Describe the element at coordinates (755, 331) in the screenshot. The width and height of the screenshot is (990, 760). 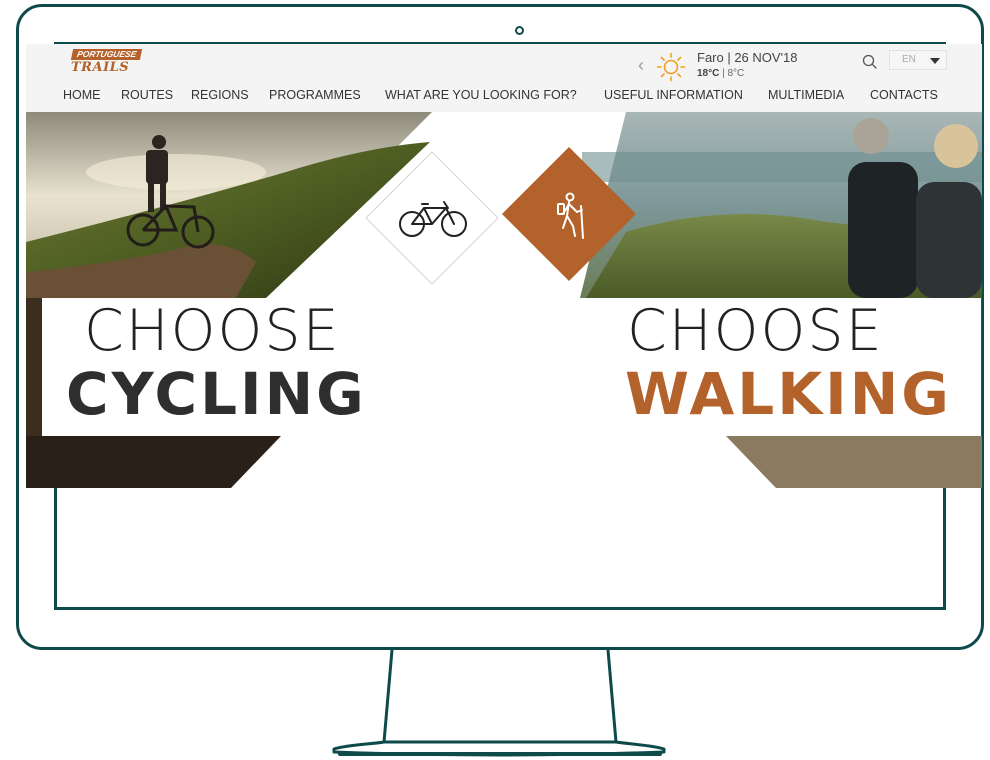
I see `walking-choose-text: CHOOSE` at that location.